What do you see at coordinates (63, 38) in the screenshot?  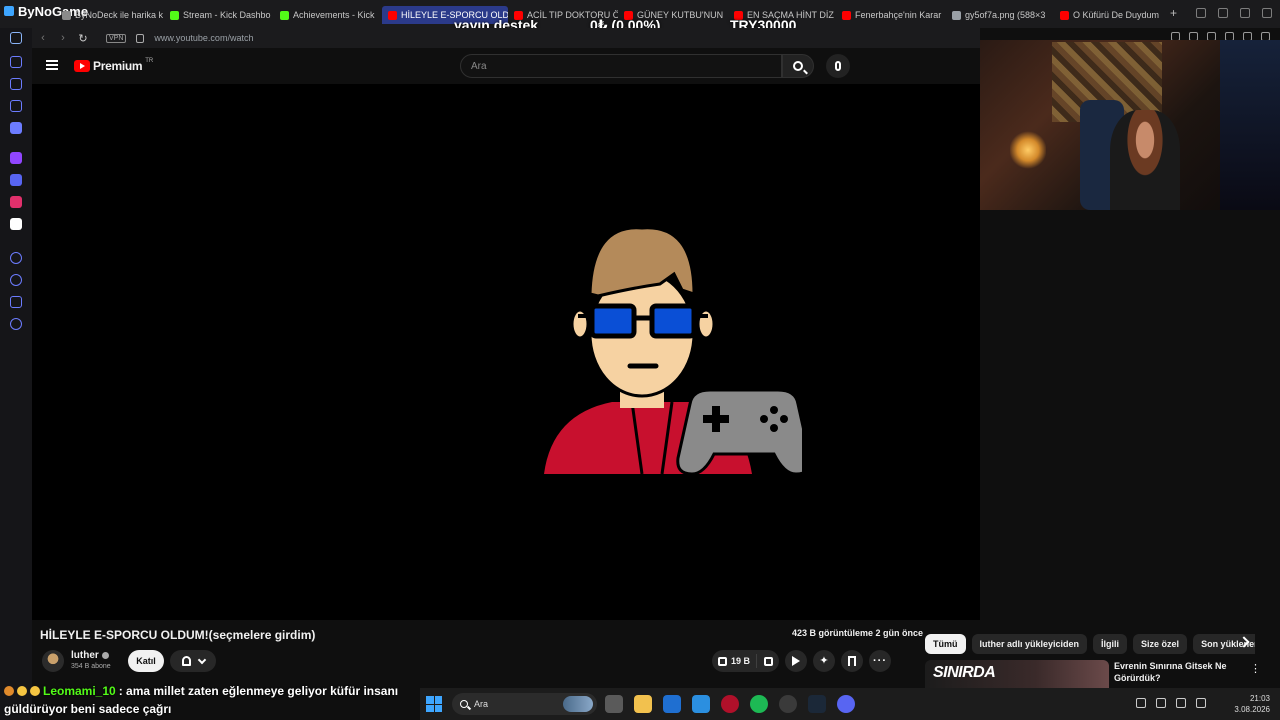 I see `forward-icon: ›` at bounding box center [63, 38].